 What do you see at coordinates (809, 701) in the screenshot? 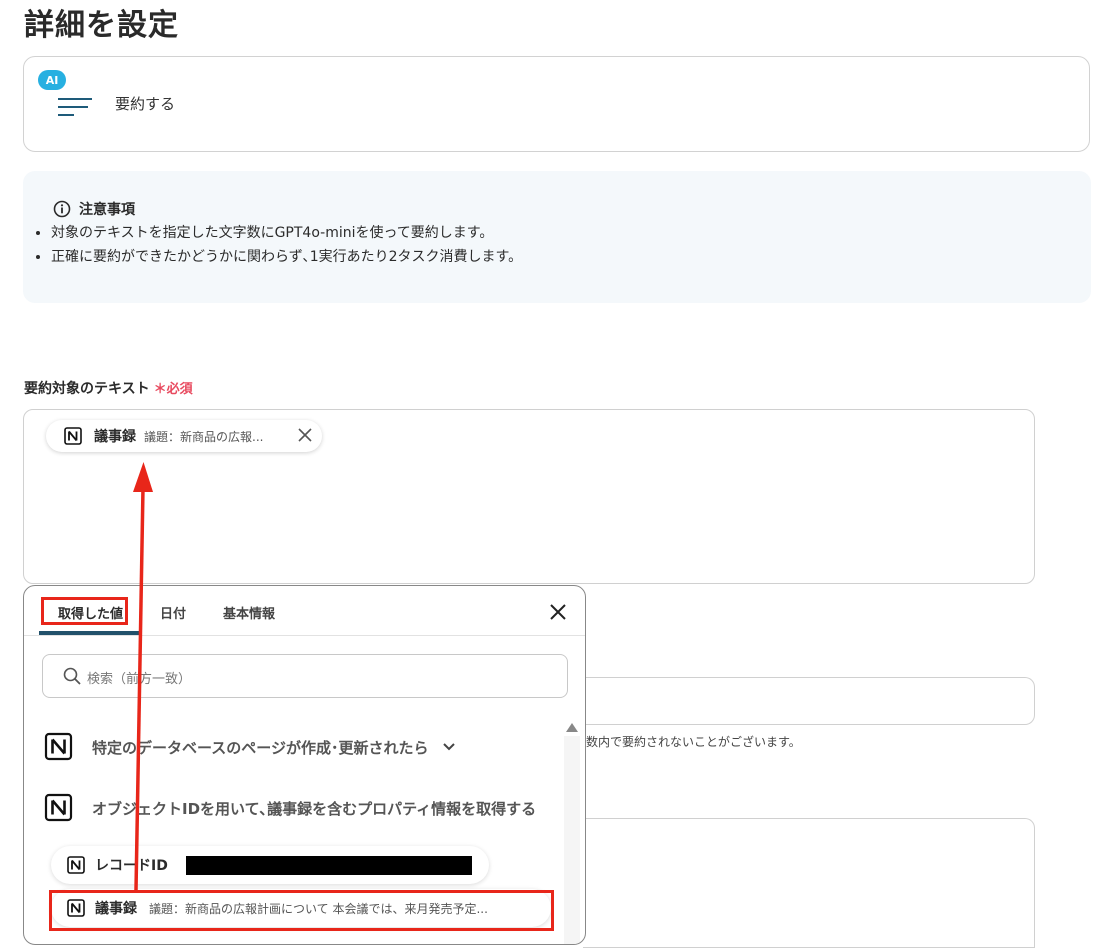
I see `background-input` at bounding box center [809, 701].